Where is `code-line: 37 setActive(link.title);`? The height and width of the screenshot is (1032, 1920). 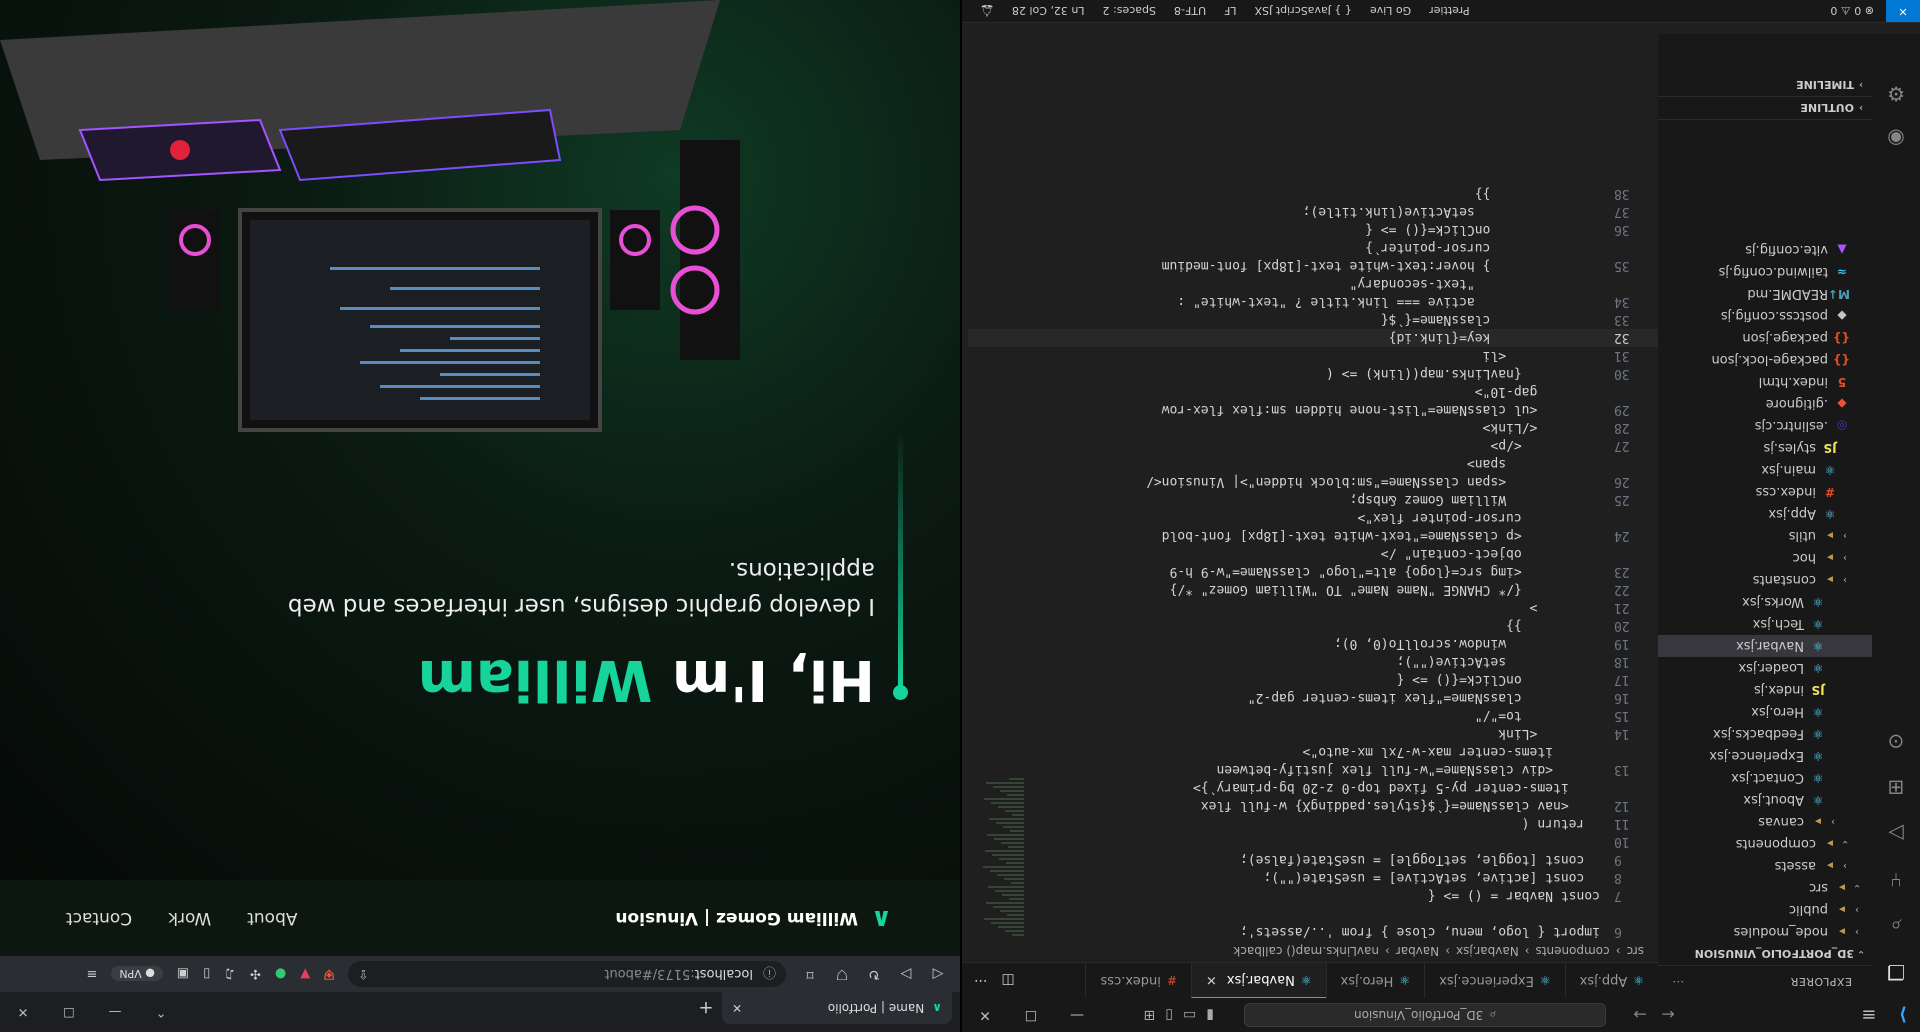
code-line: 37 setActive(link.title); is located at coordinates (1313, 212).